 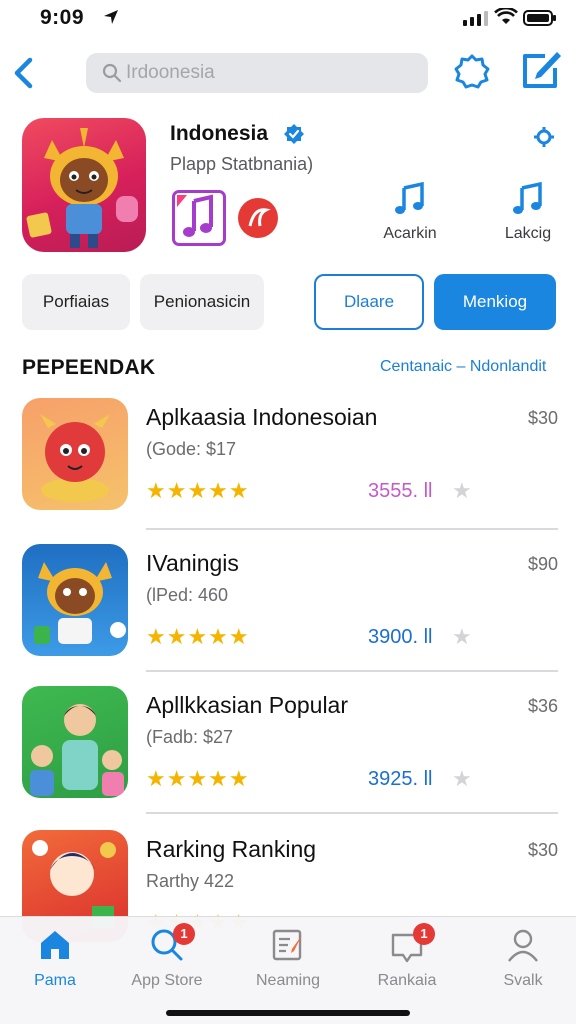 I want to click on tab-rankaia: 1 Rankaia, so click(x=407, y=956).